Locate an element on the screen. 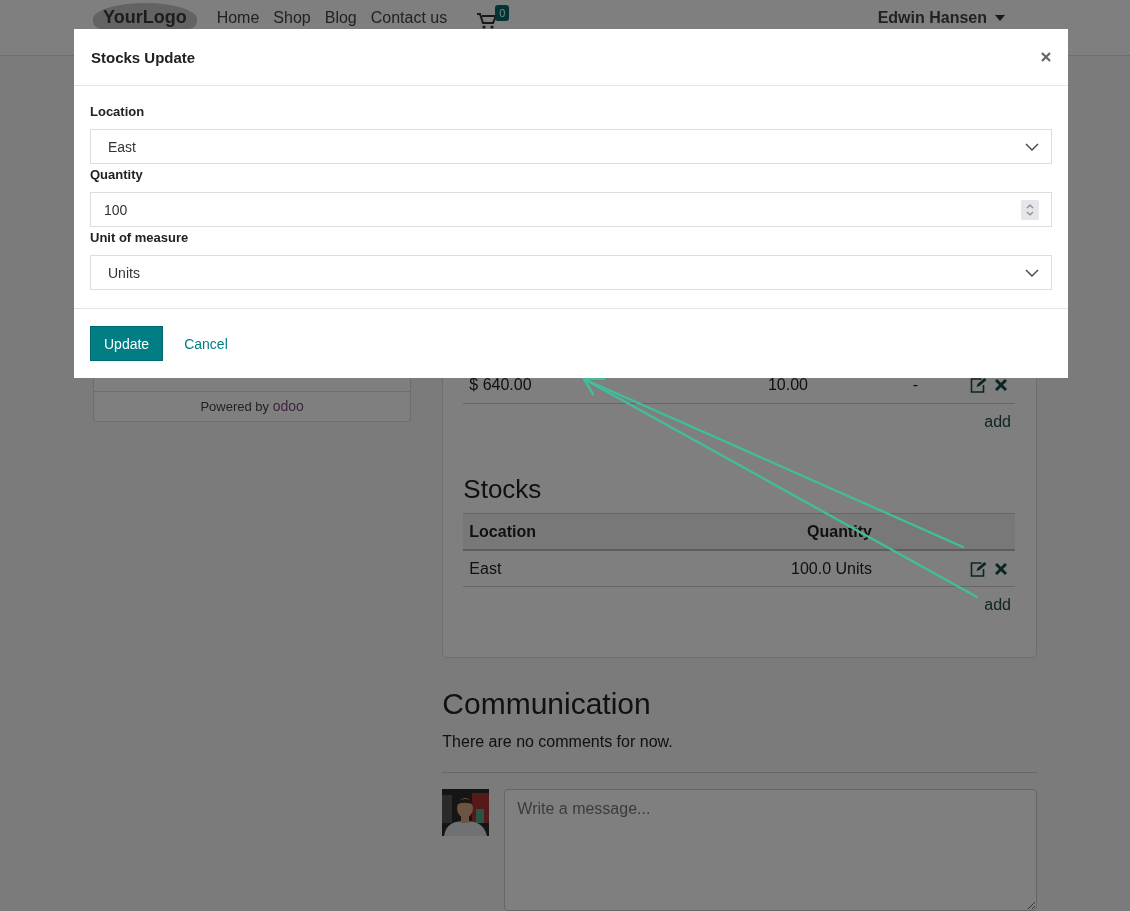 The image size is (1130, 911). dialog-title: Stocks Update is located at coordinates (143, 57).